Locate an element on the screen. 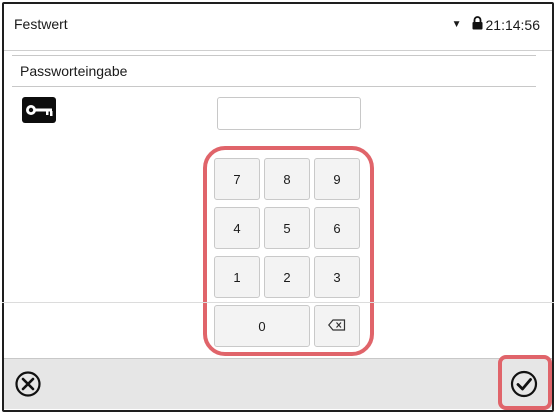 The height and width of the screenshot is (416, 558). password-input is located at coordinates (289, 113).